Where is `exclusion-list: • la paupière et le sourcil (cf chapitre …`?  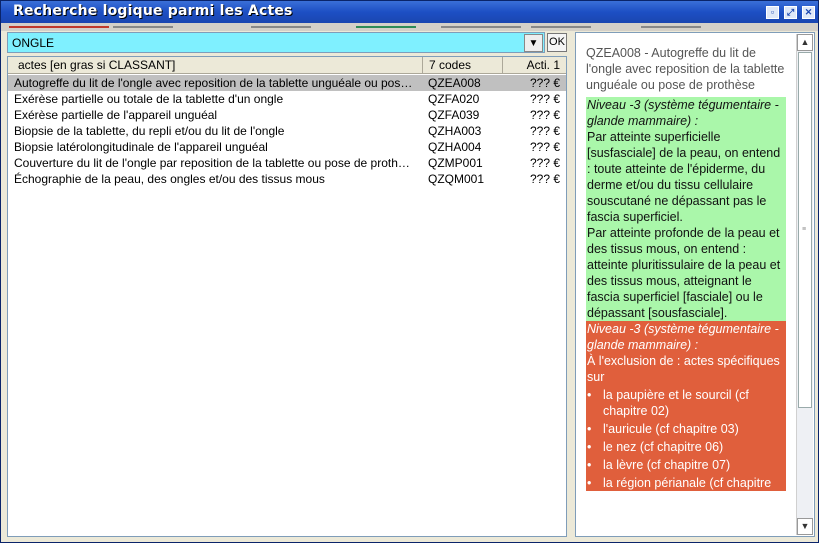
exclusion-list: • la paupière et le sourcil (cf chapitre … is located at coordinates (686, 439).